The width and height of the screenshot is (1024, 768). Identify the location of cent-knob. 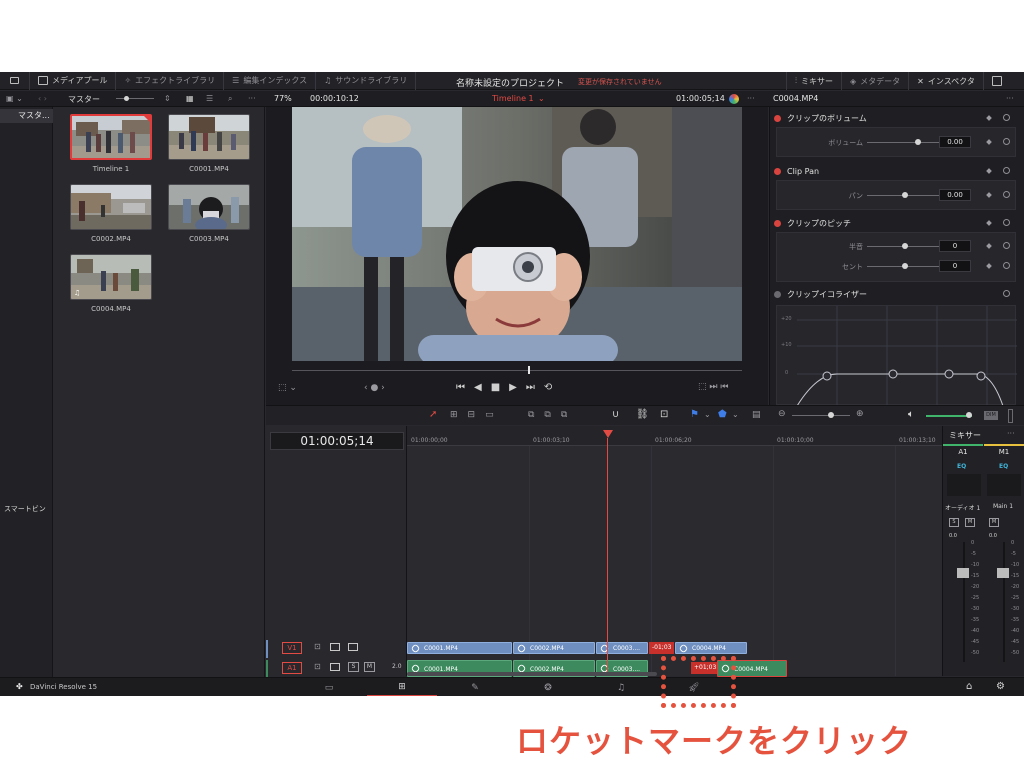
(905, 266).